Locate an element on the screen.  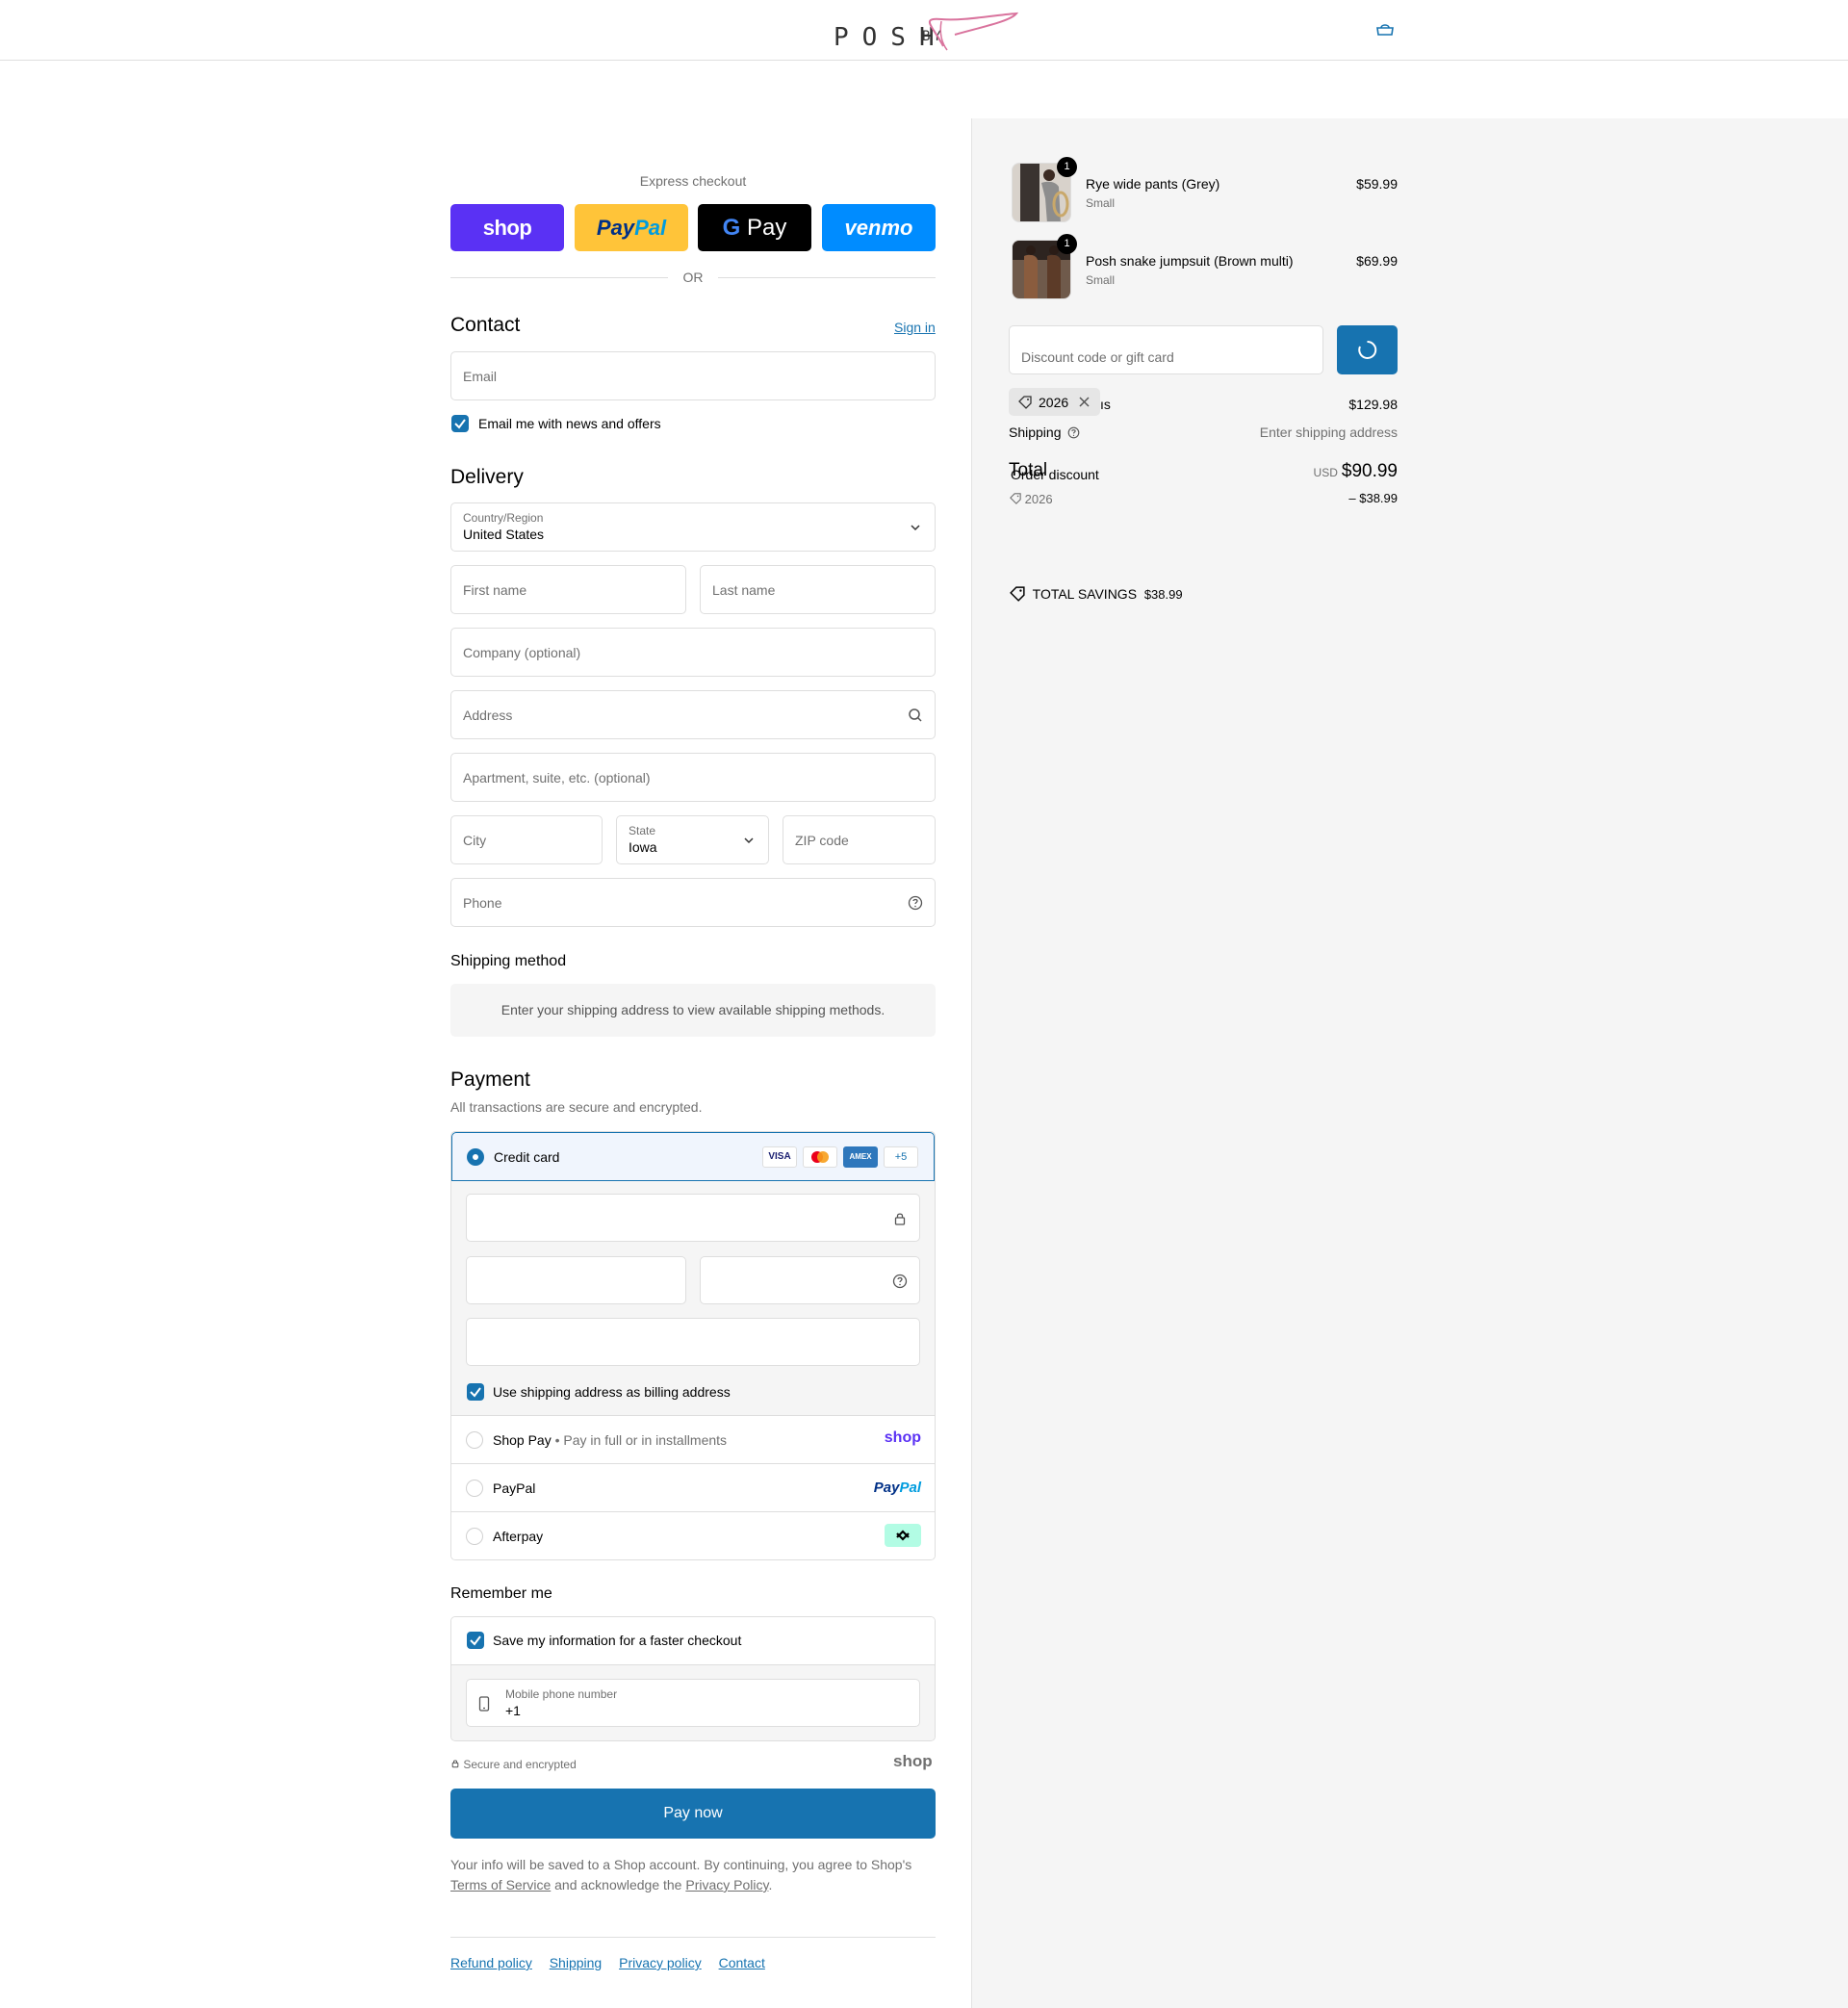
billing-checkbox-label: Use shipping address as billing address is located at coordinates (612, 1392).